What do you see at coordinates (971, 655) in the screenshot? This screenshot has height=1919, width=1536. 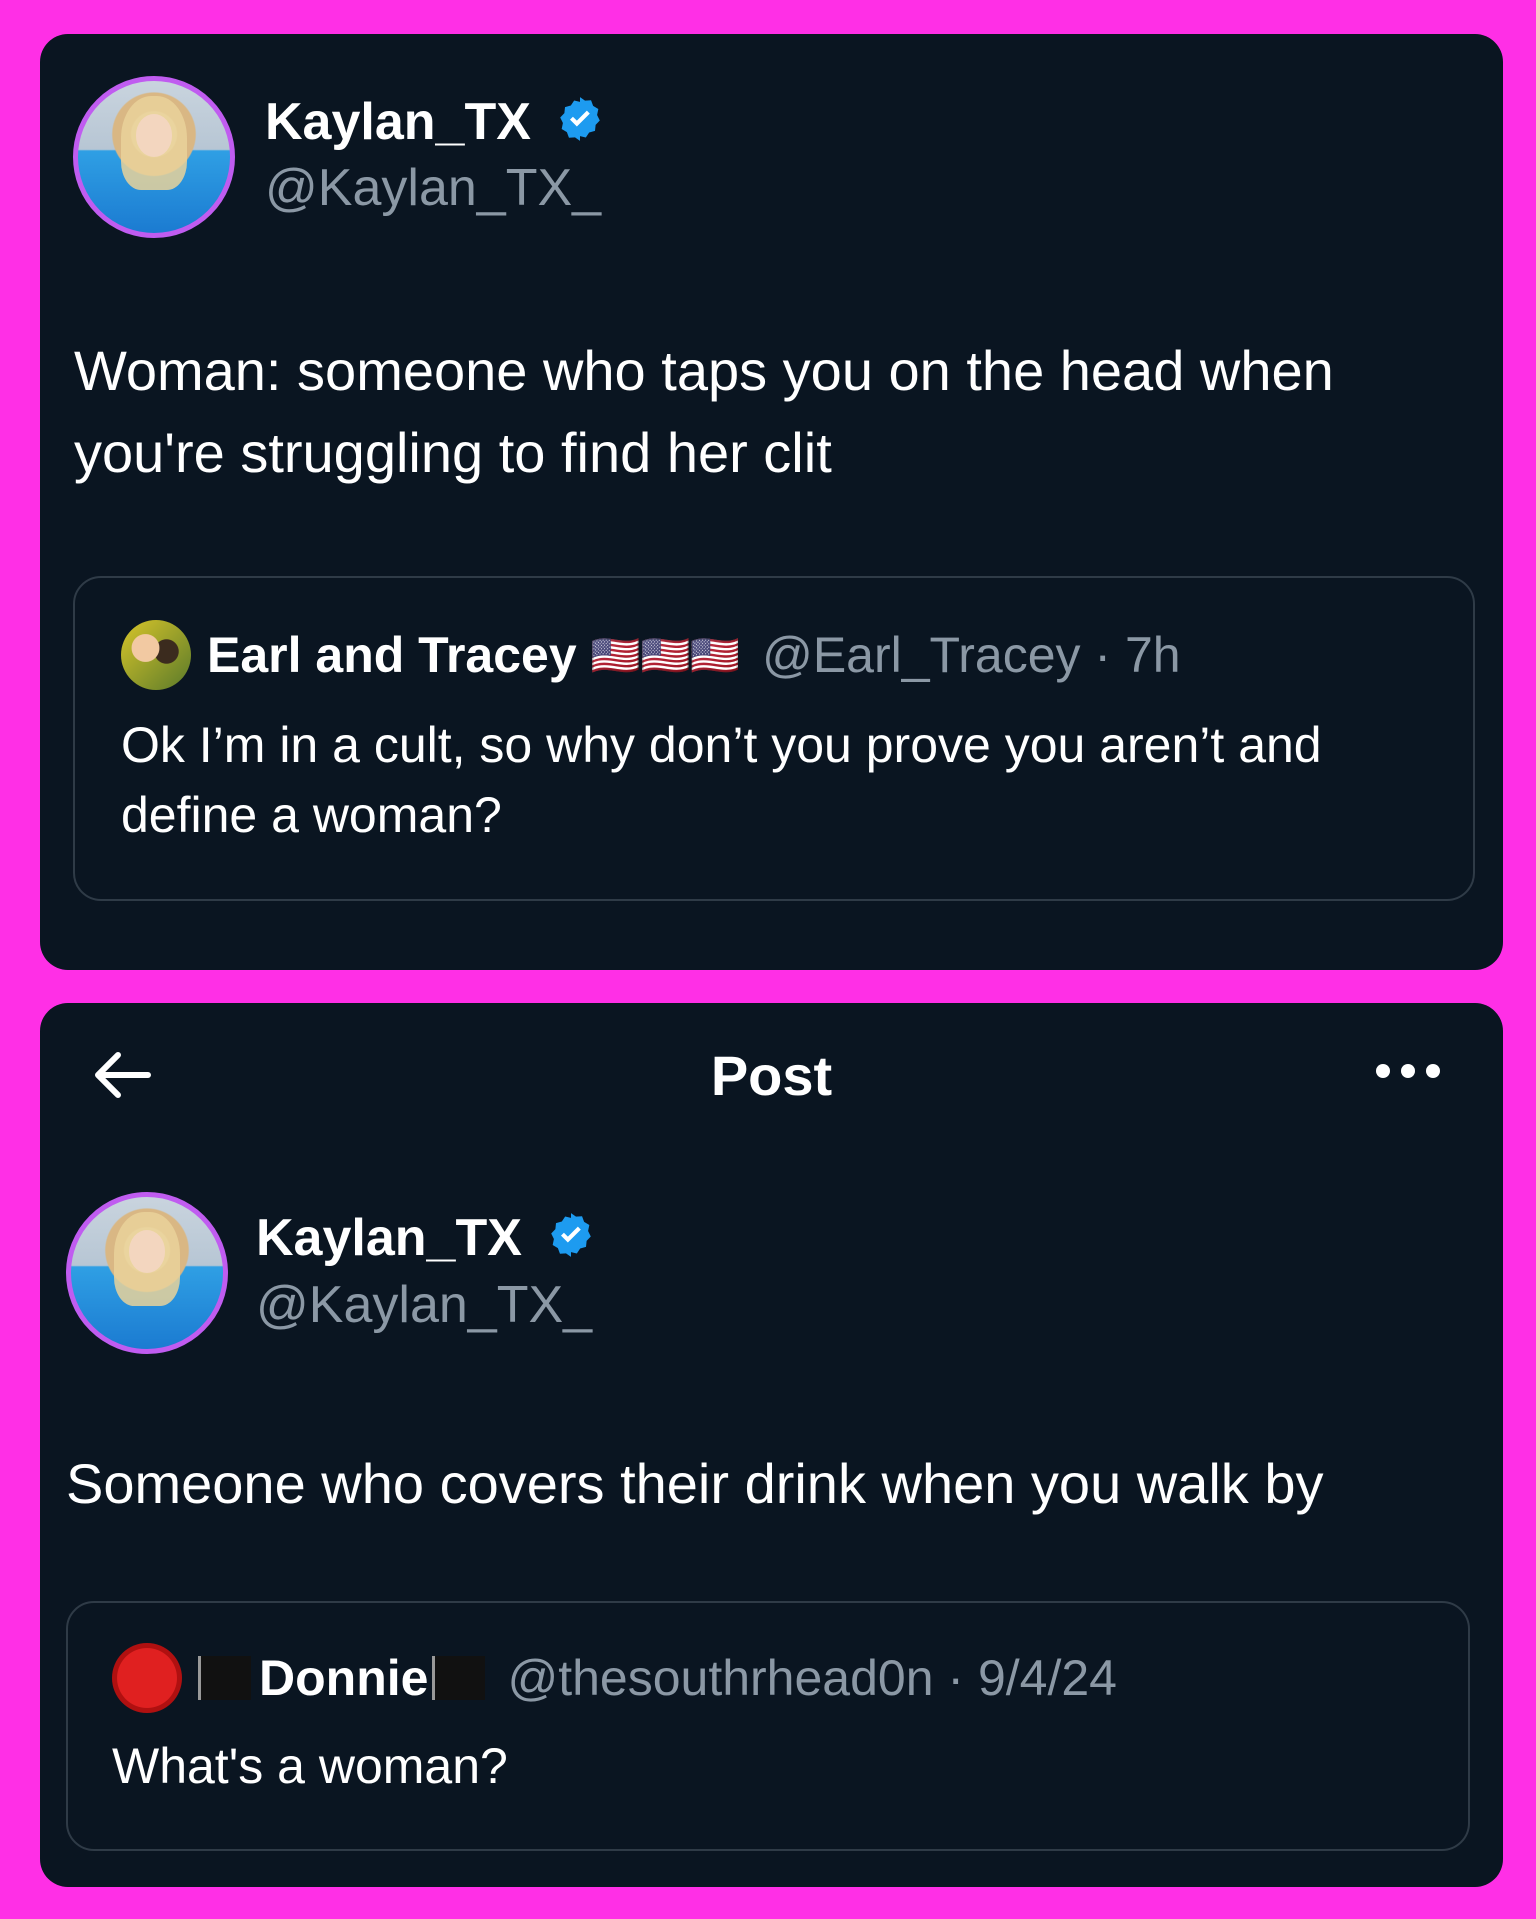 I see `quoted-meta: @Earl_Tracey · 7h` at bounding box center [971, 655].